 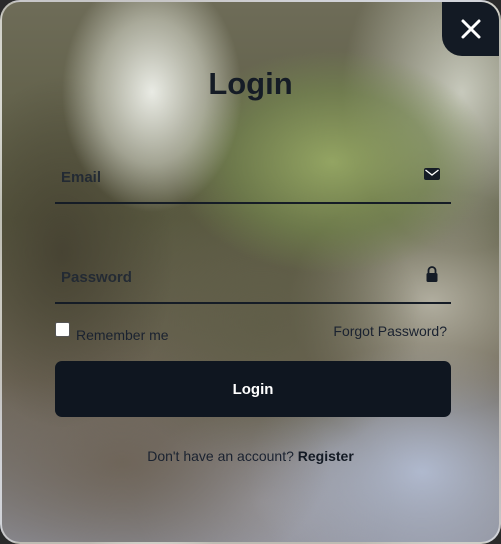 I want to click on close-icon, so click(x=470, y=29).